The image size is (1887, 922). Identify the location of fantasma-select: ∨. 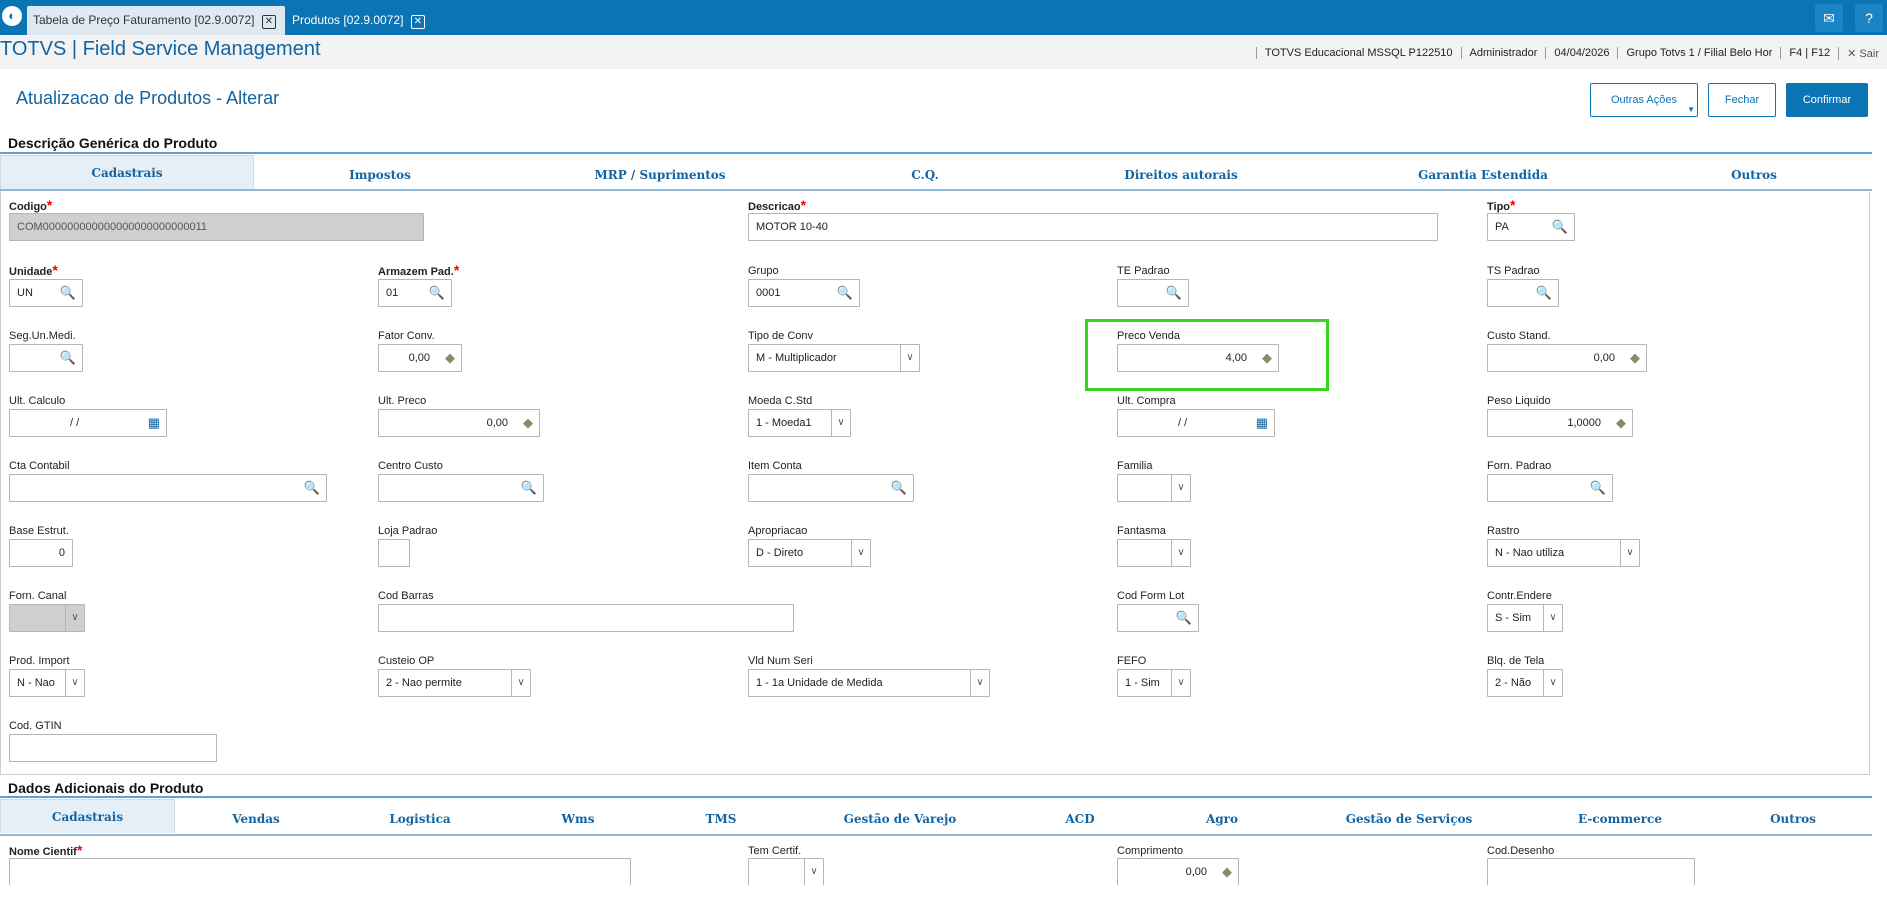
(1154, 553).